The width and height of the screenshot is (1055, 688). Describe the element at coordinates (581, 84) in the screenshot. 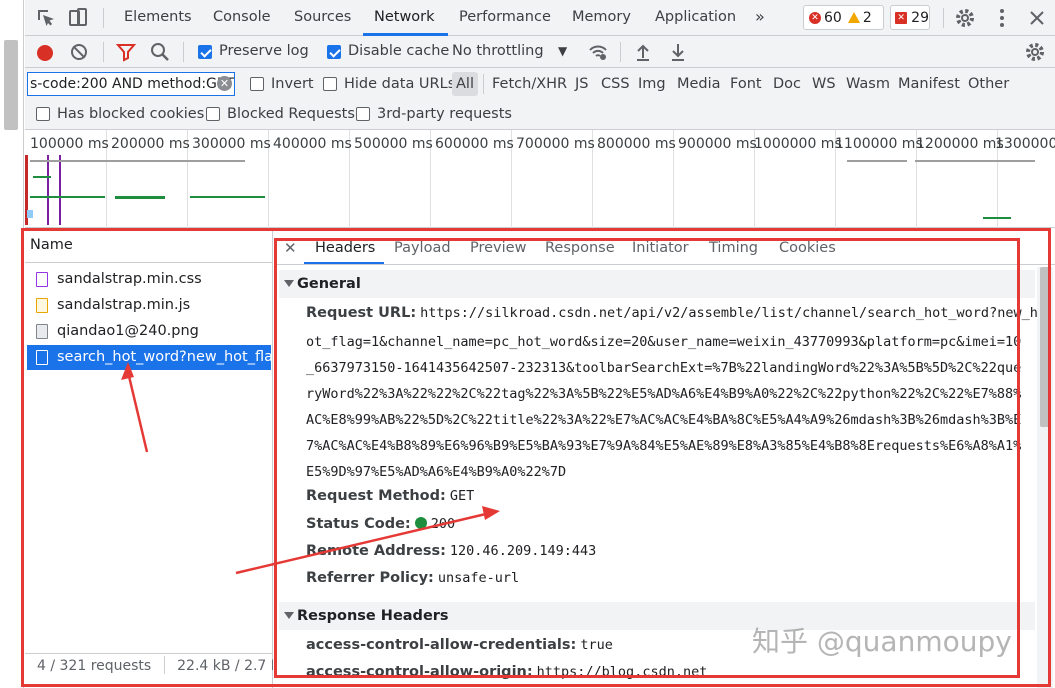

I see `type-filter-js: JS` at that location.